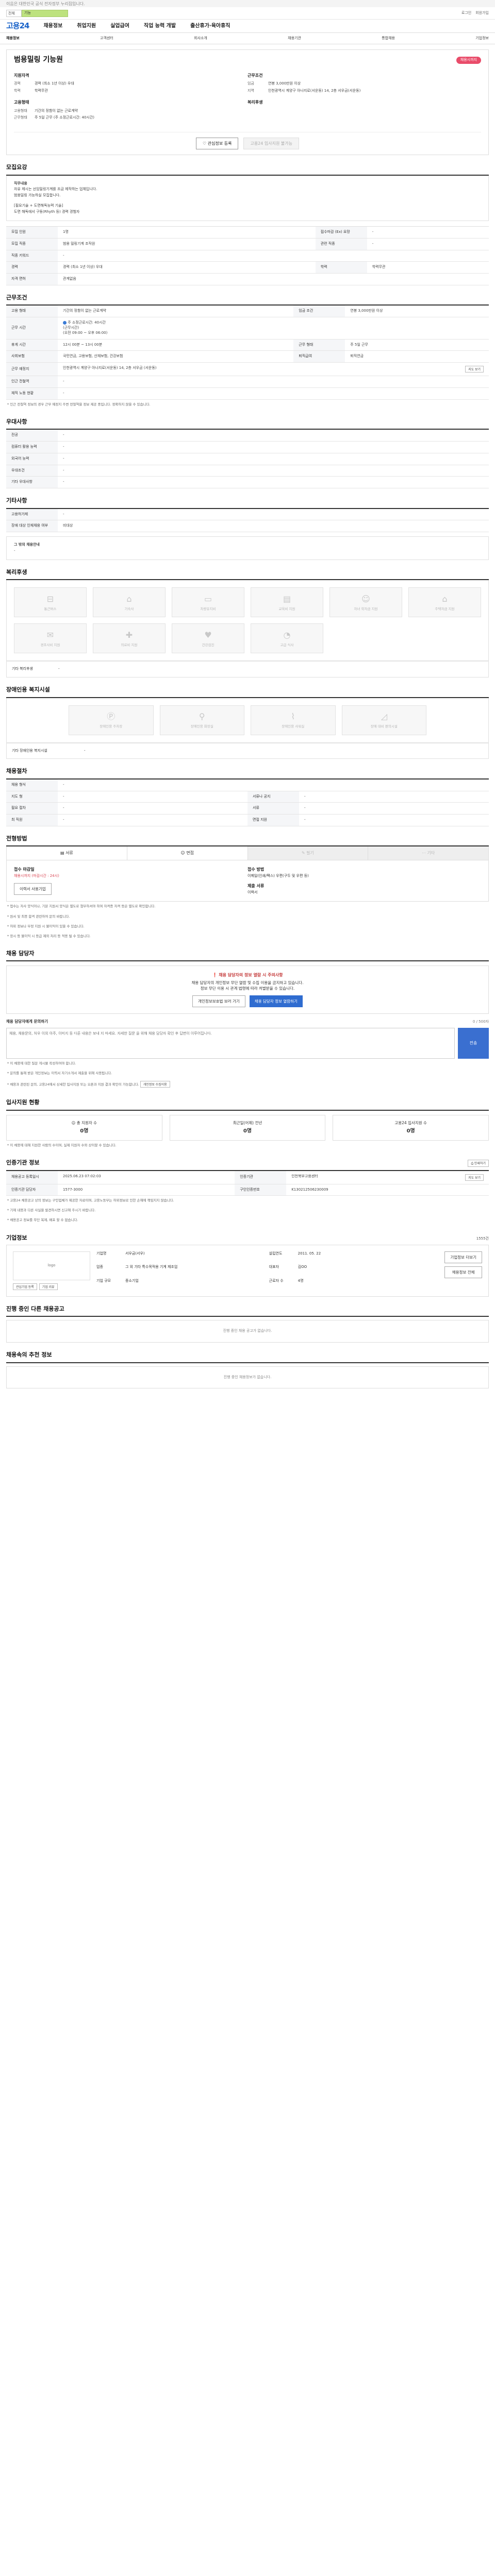 This screenshot has height=2576, width=495. Describe the element at coordinates (215, 975) in the screenshot. I see `warning-icon: ❗` at that location.